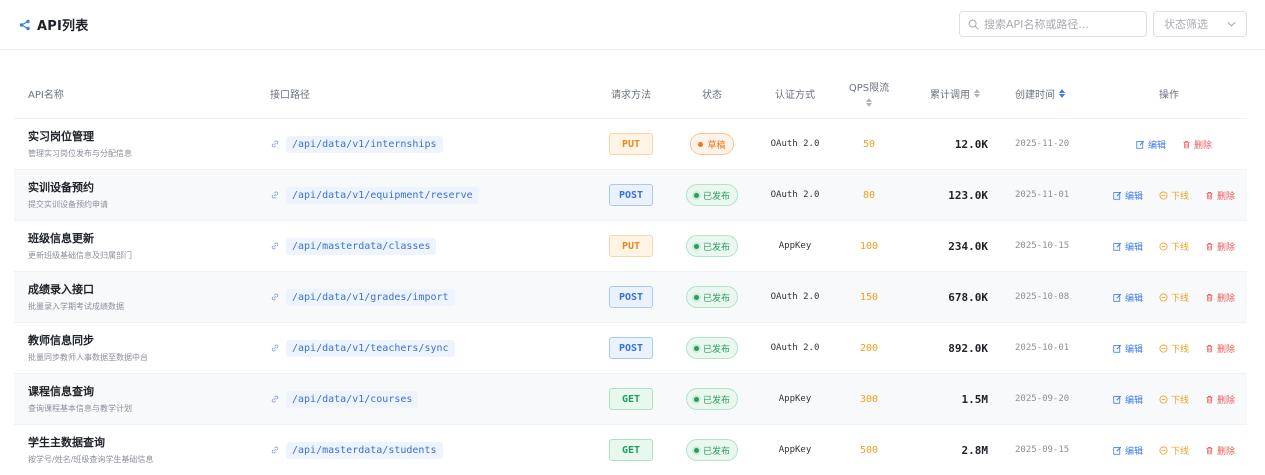 The image size is (1265, 475). I want to click on page-header: API列表 状态筛选, so click(632, 25).